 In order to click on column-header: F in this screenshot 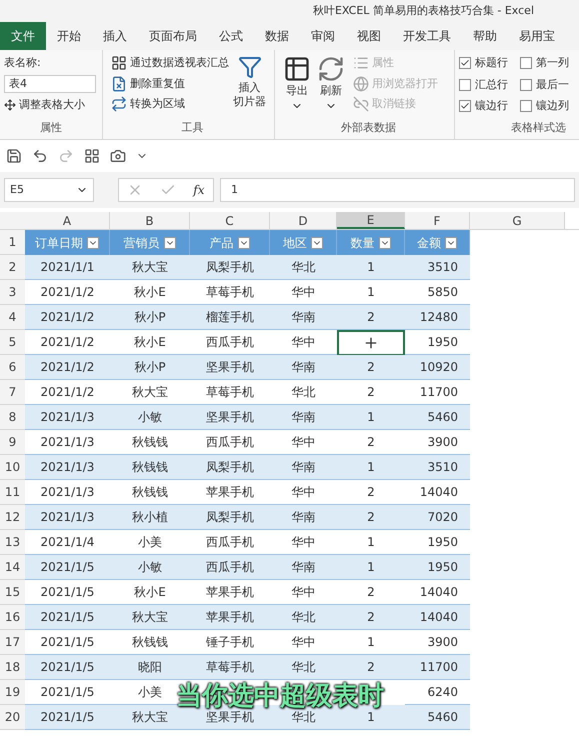, I will do `click(437, 220)`.